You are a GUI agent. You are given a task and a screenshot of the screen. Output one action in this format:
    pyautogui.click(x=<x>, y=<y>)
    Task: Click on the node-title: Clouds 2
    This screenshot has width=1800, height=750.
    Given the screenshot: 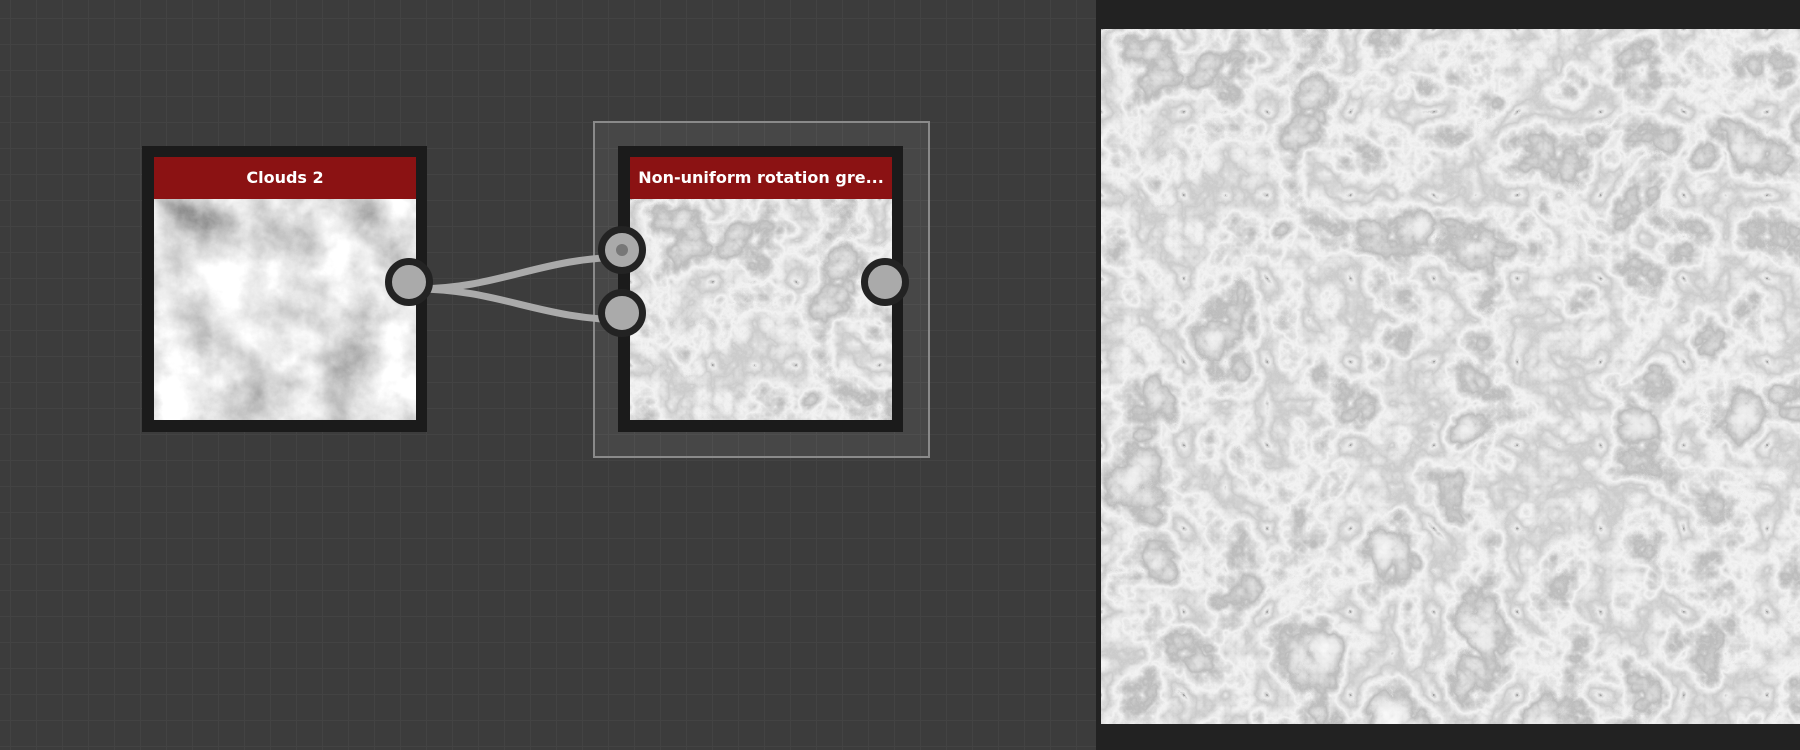 What is the action you would take?
    pyautogui.click(x=285, y=178)
    